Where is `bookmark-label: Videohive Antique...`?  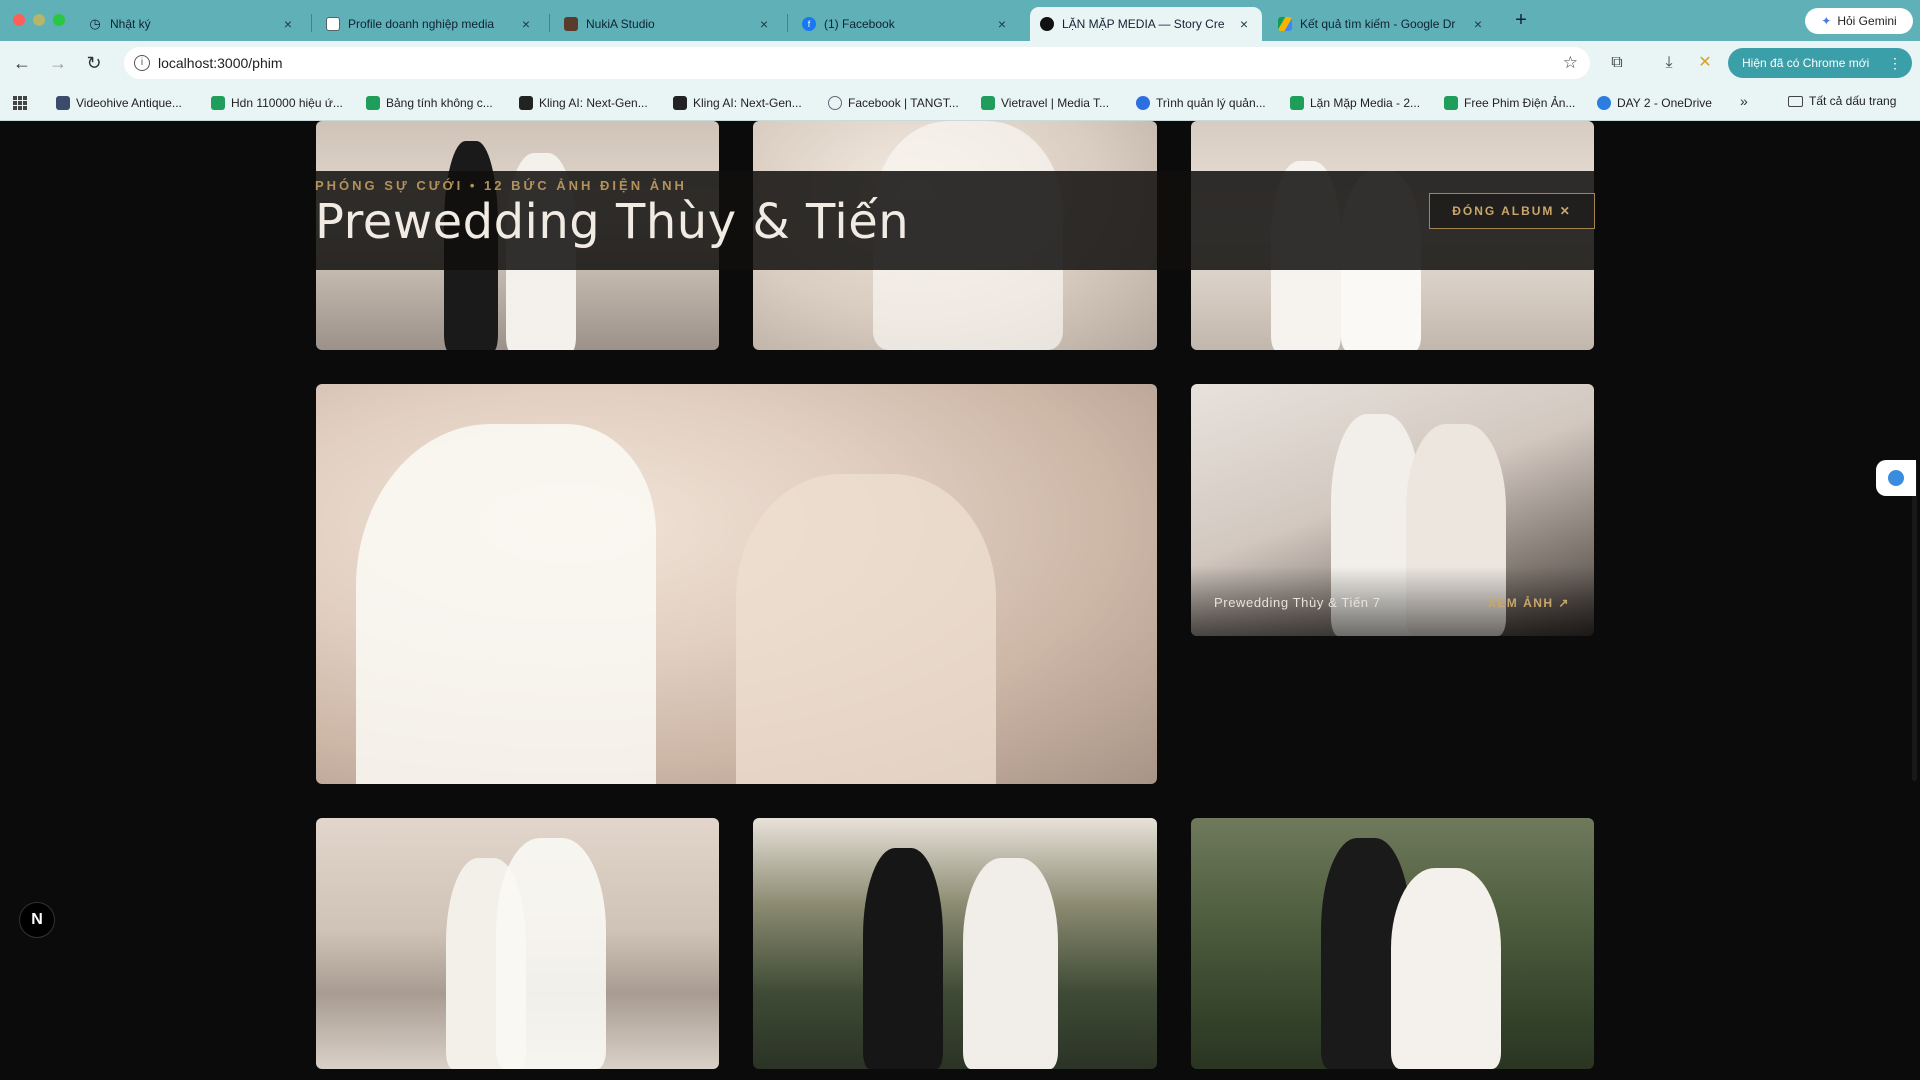
bookmark-label: Videohive Antique... is located at coordinates (129, 103).